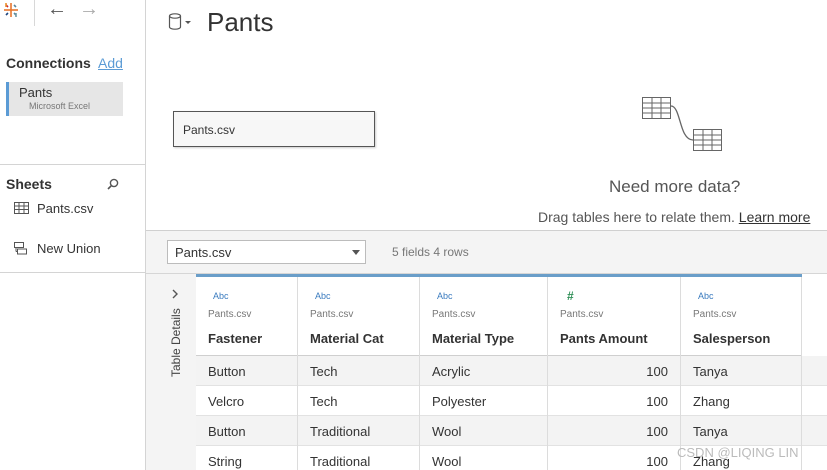 Image resolution: width=827 pixels, height=470 pixels. What do you see at coordinates (21, 208) in the screenshot?
I see `table-icon` at bounding box center [21, 208].